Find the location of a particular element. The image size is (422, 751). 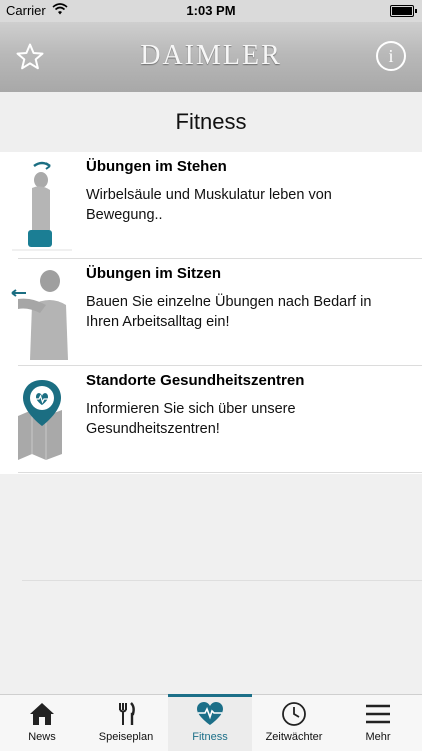

fork-knife-icon is located at coordinates (127, 713).